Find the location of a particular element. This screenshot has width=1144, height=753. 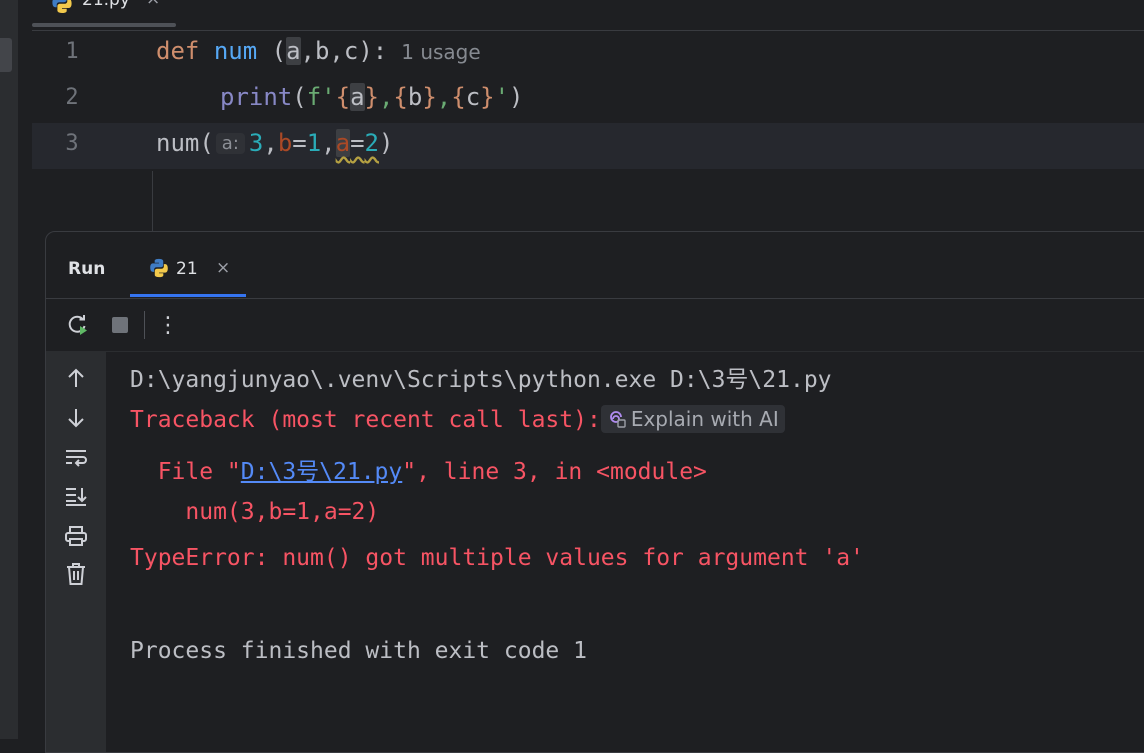

code-params: ,b,c): is located at coordinates (344, 51).